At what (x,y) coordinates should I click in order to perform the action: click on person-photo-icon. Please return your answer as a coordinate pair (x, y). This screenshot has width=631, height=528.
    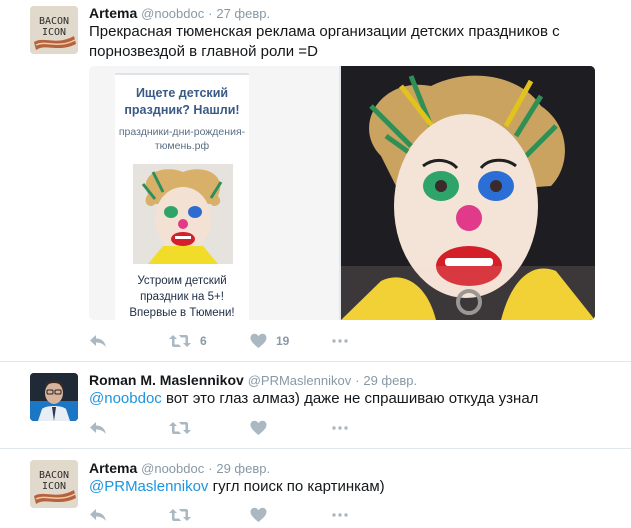
    Looking at the image, I should click on (54, 397).